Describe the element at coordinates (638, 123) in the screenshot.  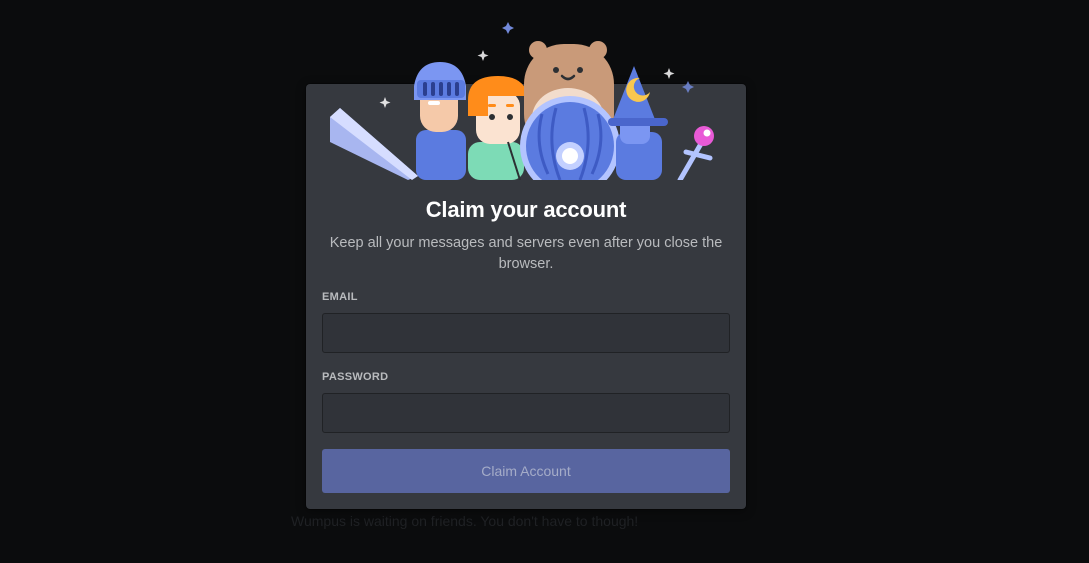
I see `wizard-character` at that location.